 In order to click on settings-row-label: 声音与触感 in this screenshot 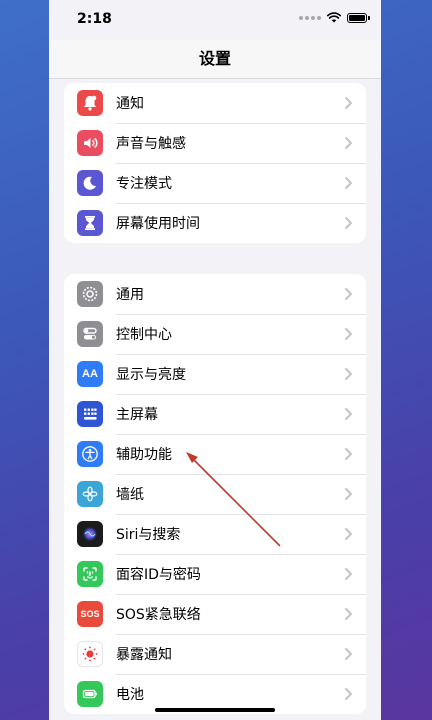, I will do `click(151, 144)`.